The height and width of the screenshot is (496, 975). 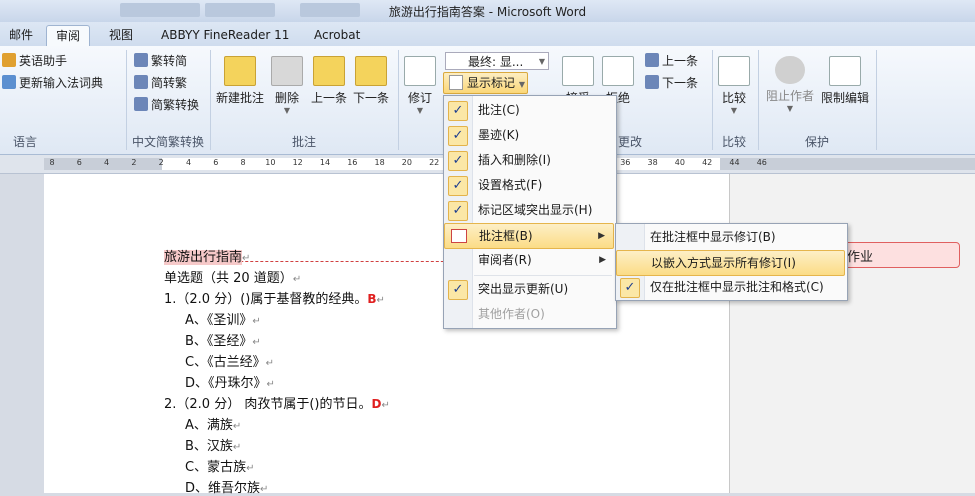 I want to click on reject-icon, so click(x=618, y=71).